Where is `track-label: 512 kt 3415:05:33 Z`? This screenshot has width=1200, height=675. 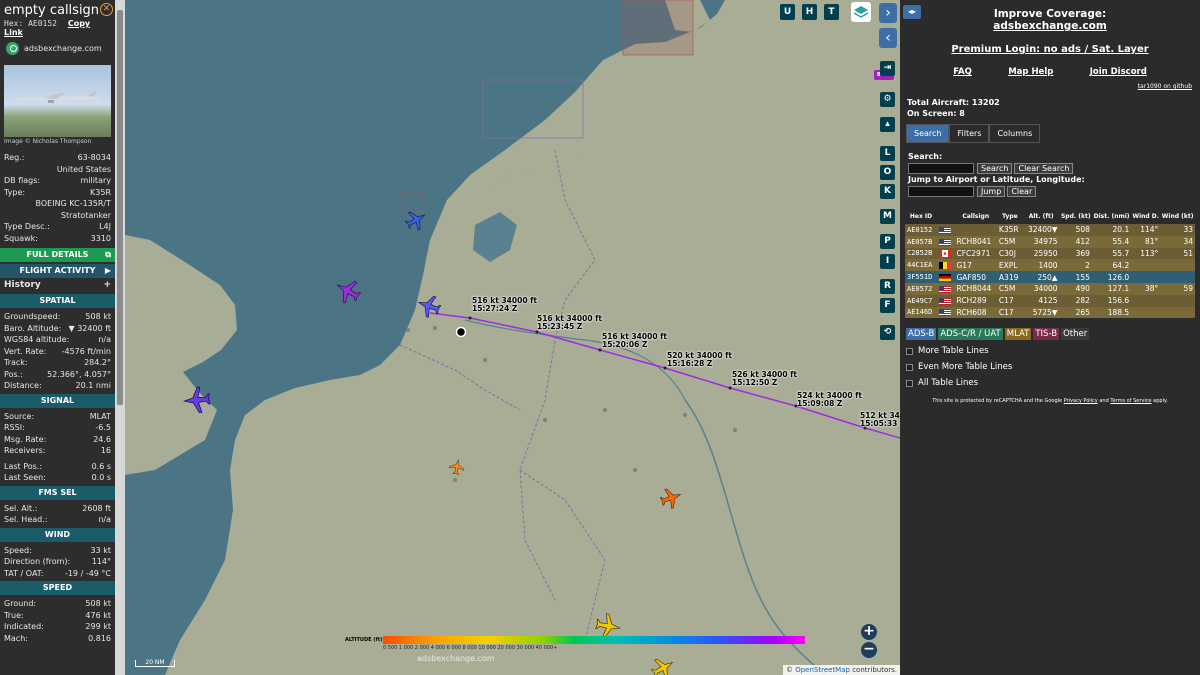
track-label: 512 kt 3415:05:33 Z is located at coordinates (880, 419).